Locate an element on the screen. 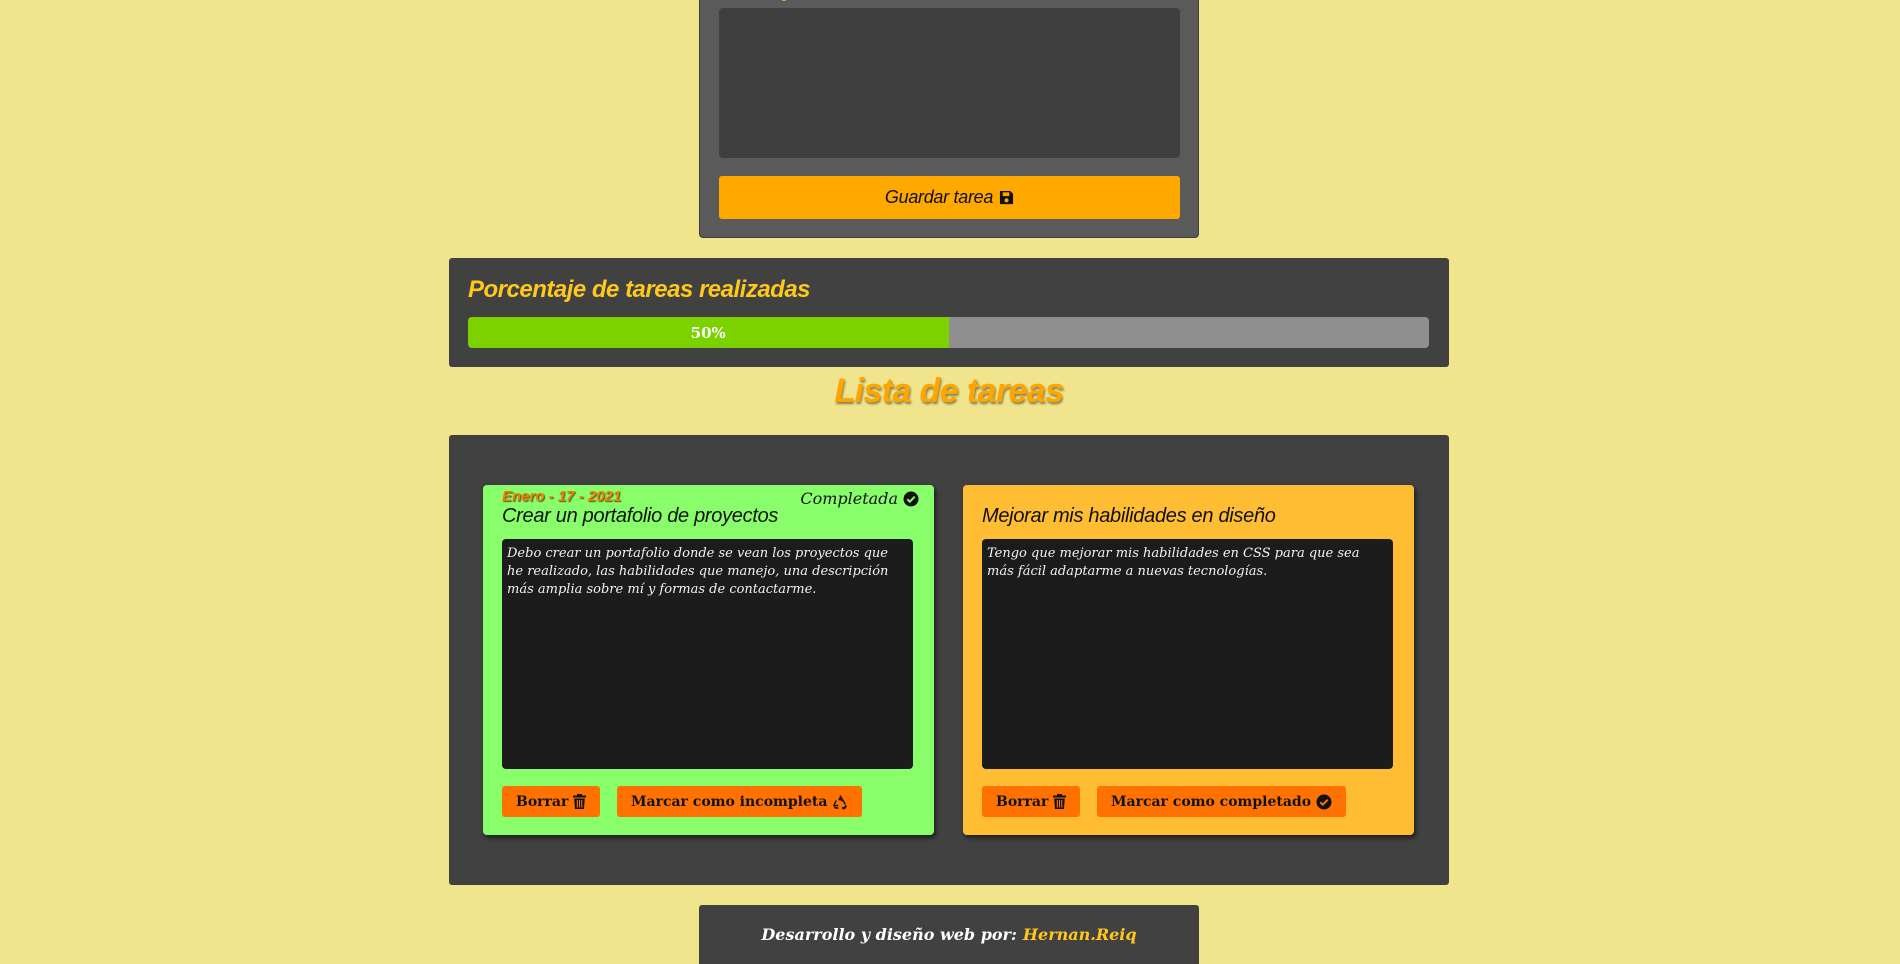 This screenshot has height=964, width=1900. progress-bar: 50% is located at coordinates (948, 332).